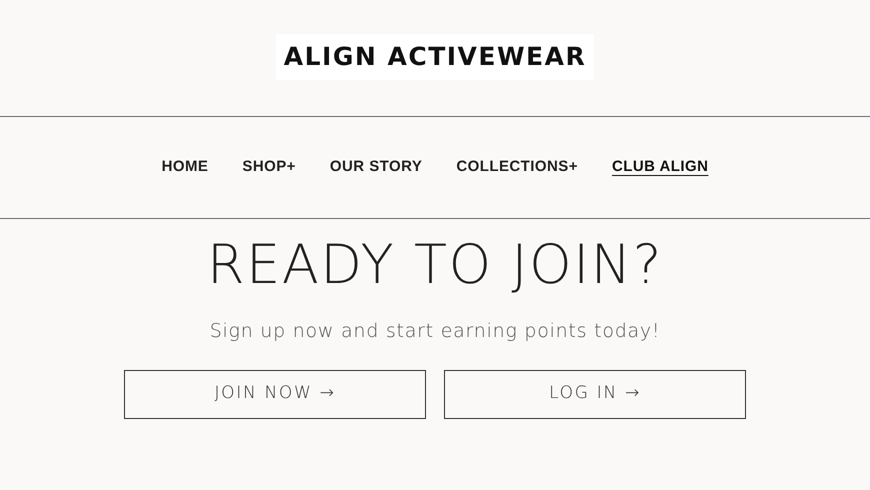  What do you see at coordinates (595, 394) in the screenshot?
I see `login-button: LOG IN →` at bounding box center [595, 394].